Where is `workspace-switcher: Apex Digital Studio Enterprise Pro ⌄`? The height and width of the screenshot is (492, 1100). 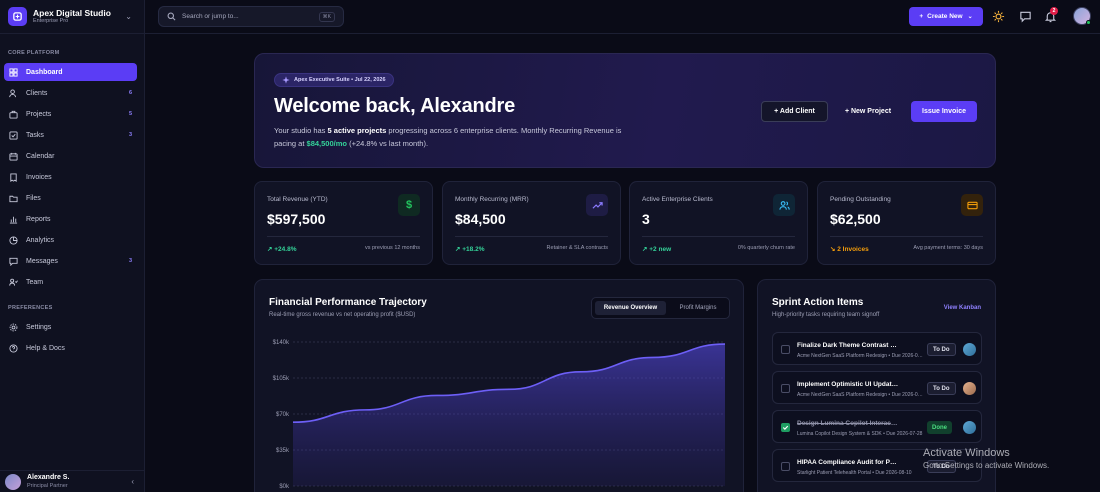
workspace-switcher: Apex Digital Studio Enterprise Pro ⌄ is located at coordinates (72, 17).